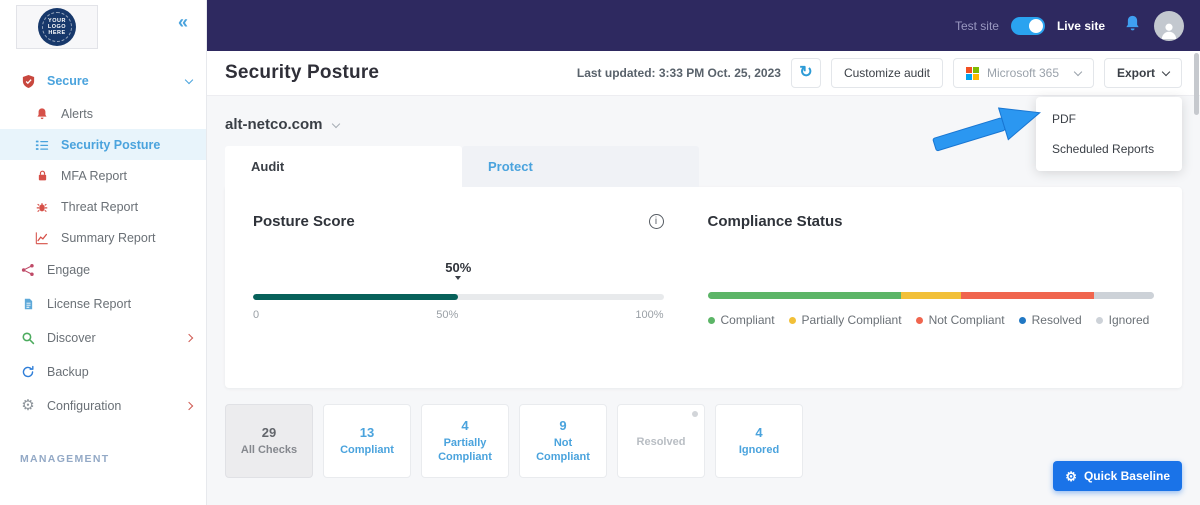  What do you see at coordinates (108, 237) in the screenshot?
I see `sidebar-item-label: Summary Report` at bounding box center [108, 237].